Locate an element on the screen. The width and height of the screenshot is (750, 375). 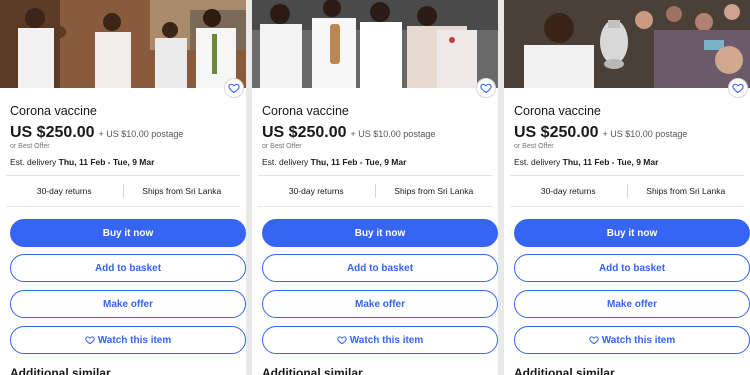
photo-group-with-bottle-image is located at coordinates (375, 44).